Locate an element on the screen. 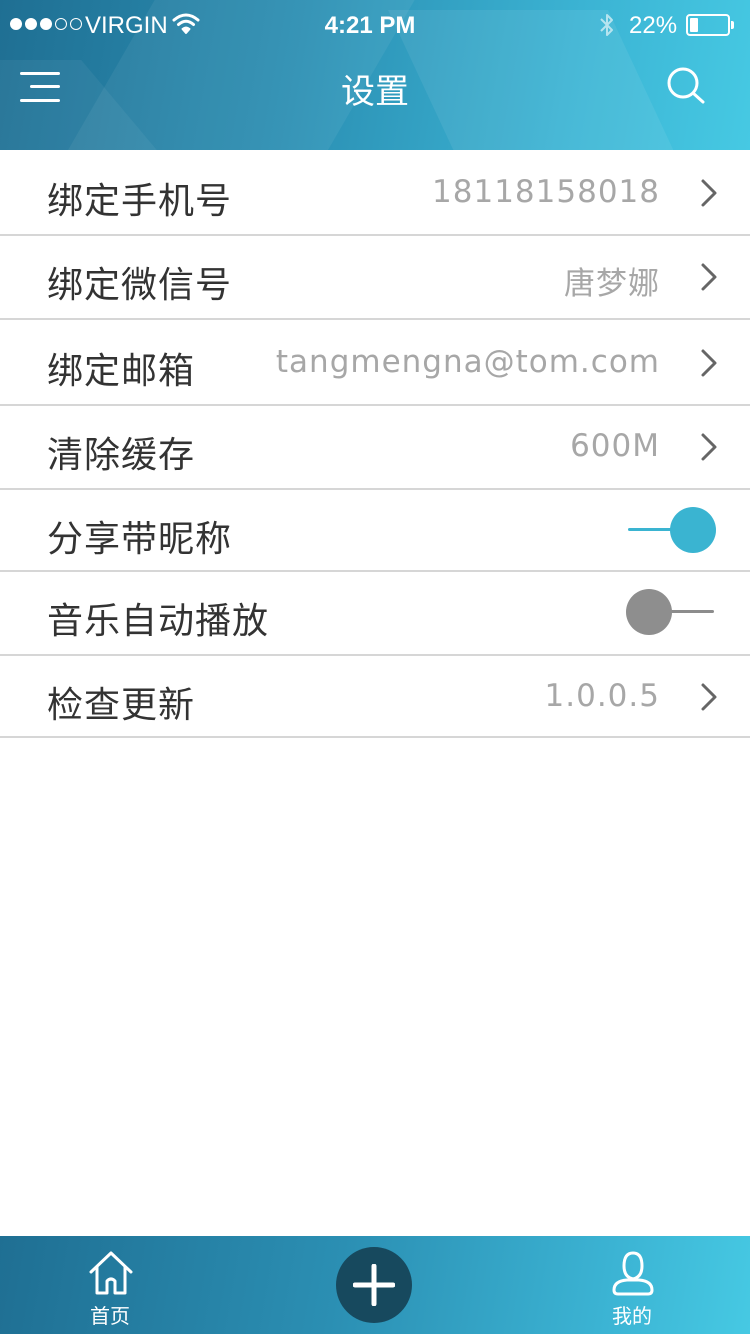 The height and width of the screenshot is (1334, 750). setting-music-autoplay: 音乐自动播放 is located at coordinates (375, 614).